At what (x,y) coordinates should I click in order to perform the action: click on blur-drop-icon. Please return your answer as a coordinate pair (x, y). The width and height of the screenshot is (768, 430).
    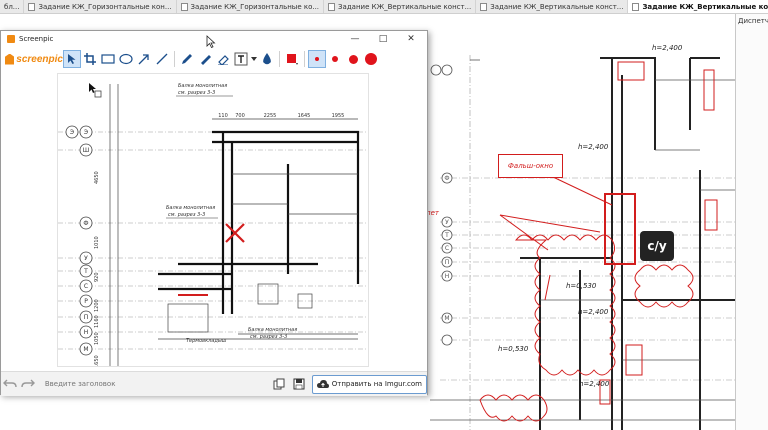
    Looking at the image, I should click on (267, 59).